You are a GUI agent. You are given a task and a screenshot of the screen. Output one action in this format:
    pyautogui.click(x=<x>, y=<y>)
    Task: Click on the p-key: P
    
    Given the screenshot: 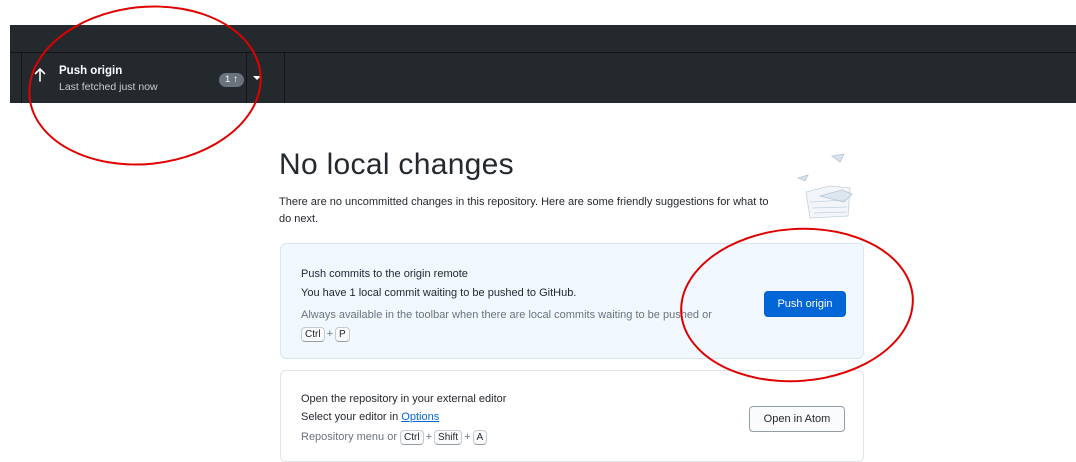 What is the action you would take?
    pyautogui.click(x=342, y=334)
    